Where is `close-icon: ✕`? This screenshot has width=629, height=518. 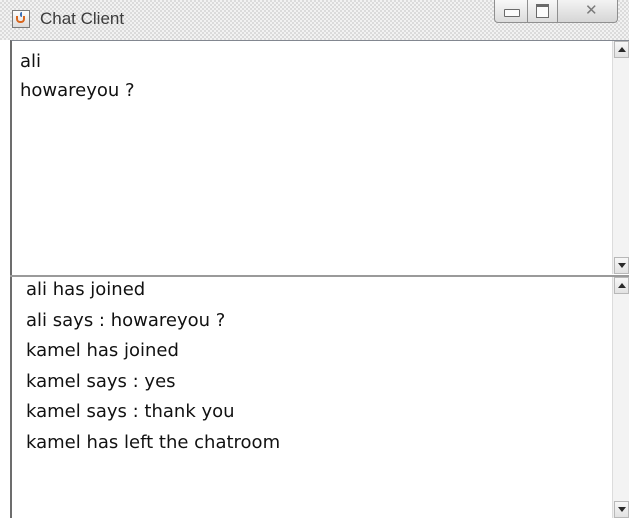
close-icon: ✕ is located at coordinates (591, 10).